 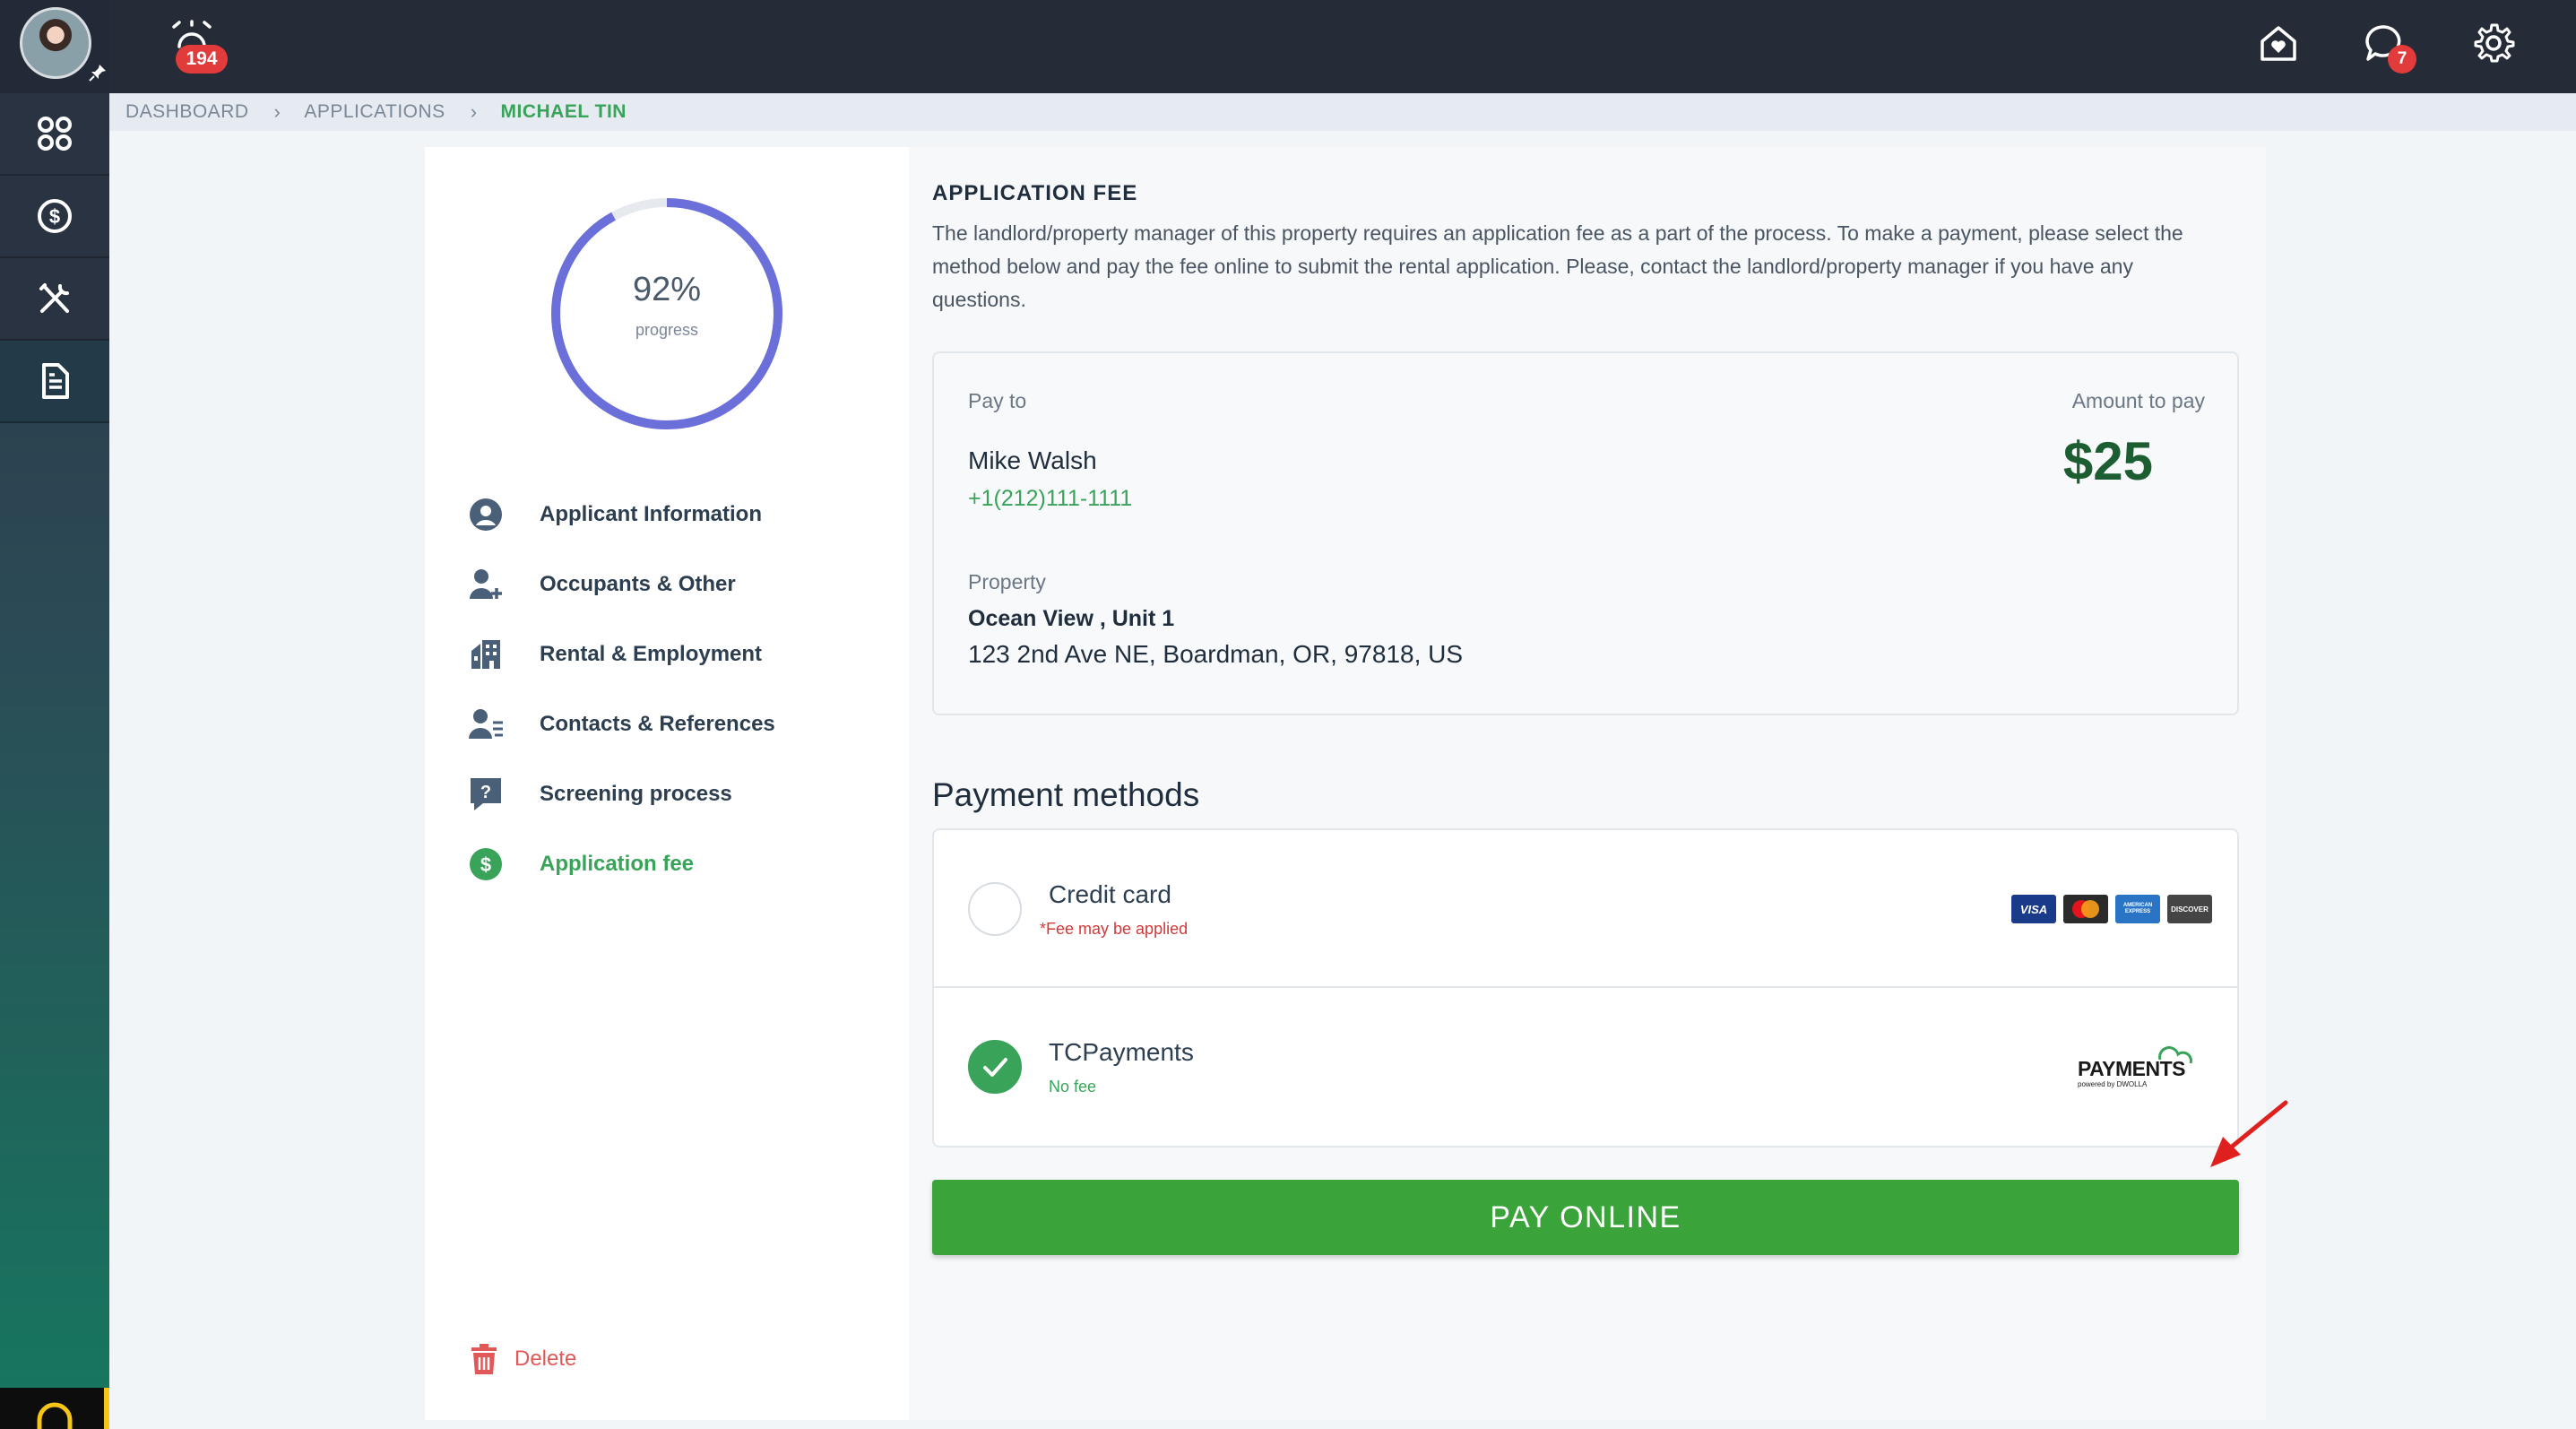 I want to click on headset-icon, so click(x=55, y=1415).